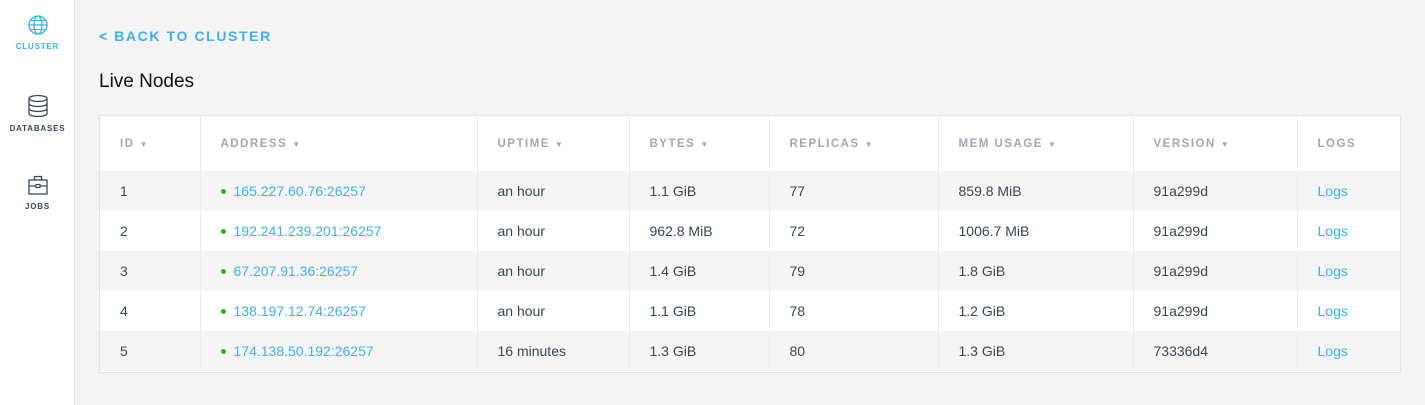 This screenshot has width=1425, height=405. What do you see at coordinates (308, 231) in the screenshot?
I see `node-address-link: 192.241.239.201:26257` at bounding box center [308, 231].